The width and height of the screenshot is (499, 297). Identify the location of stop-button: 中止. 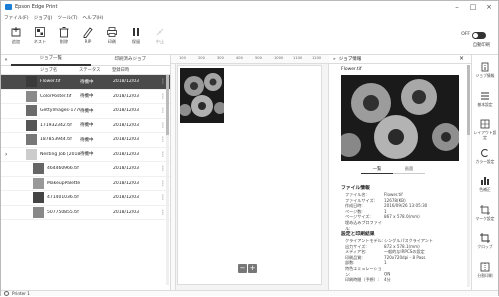
(160, 37).